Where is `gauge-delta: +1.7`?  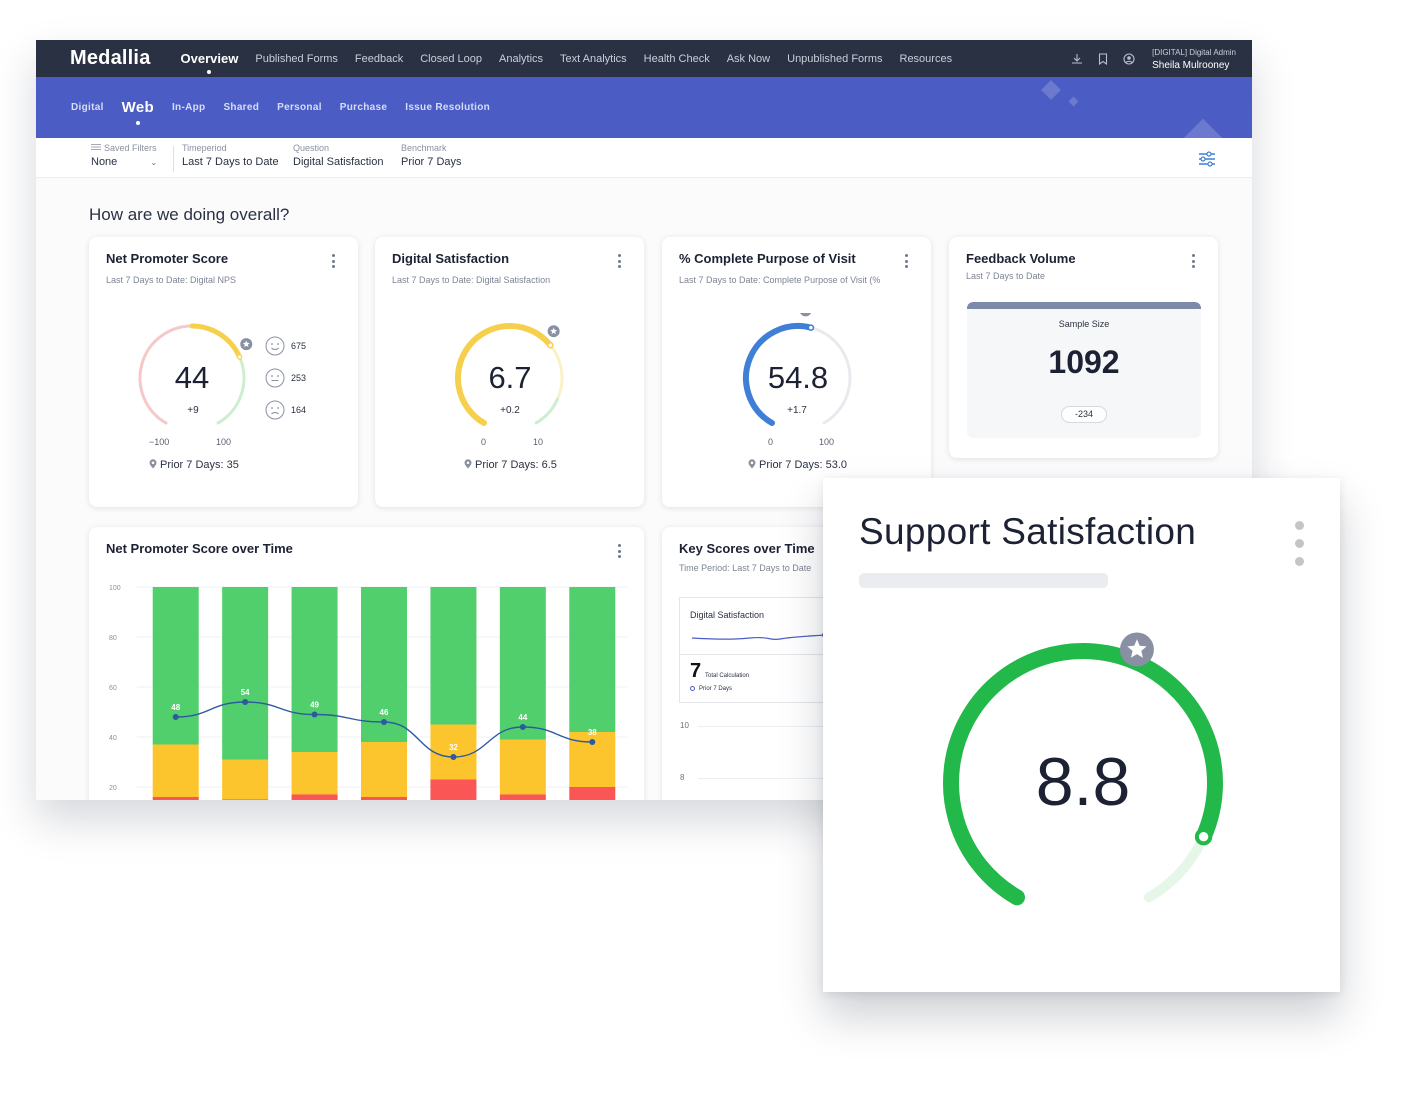 gauge-delta: +1.7 is located at coordinates (797, 410).